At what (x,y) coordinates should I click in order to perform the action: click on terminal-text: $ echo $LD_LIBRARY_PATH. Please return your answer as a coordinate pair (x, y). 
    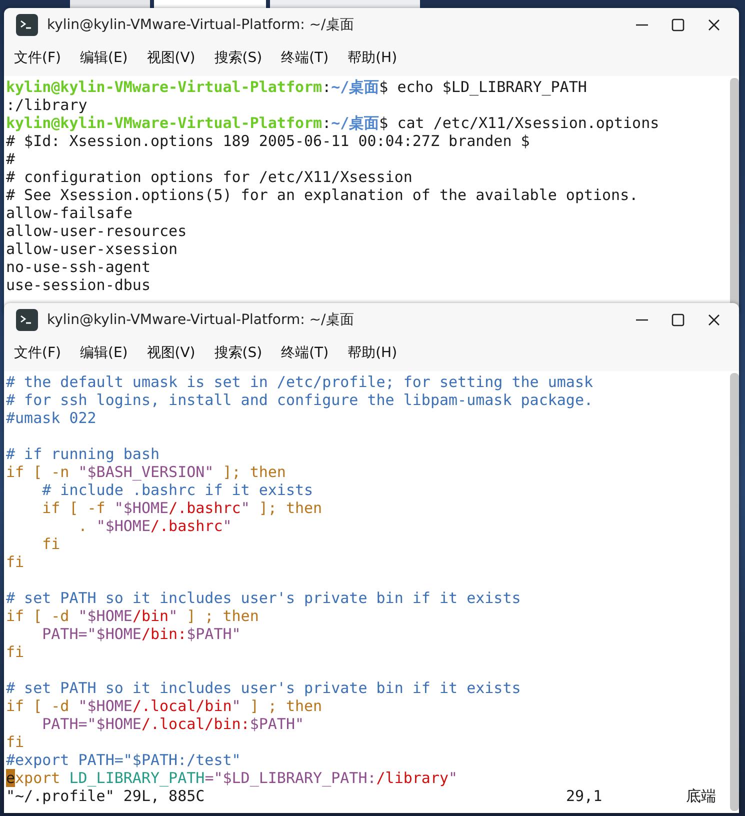
    Looking at the image, I should click on (483, 87).